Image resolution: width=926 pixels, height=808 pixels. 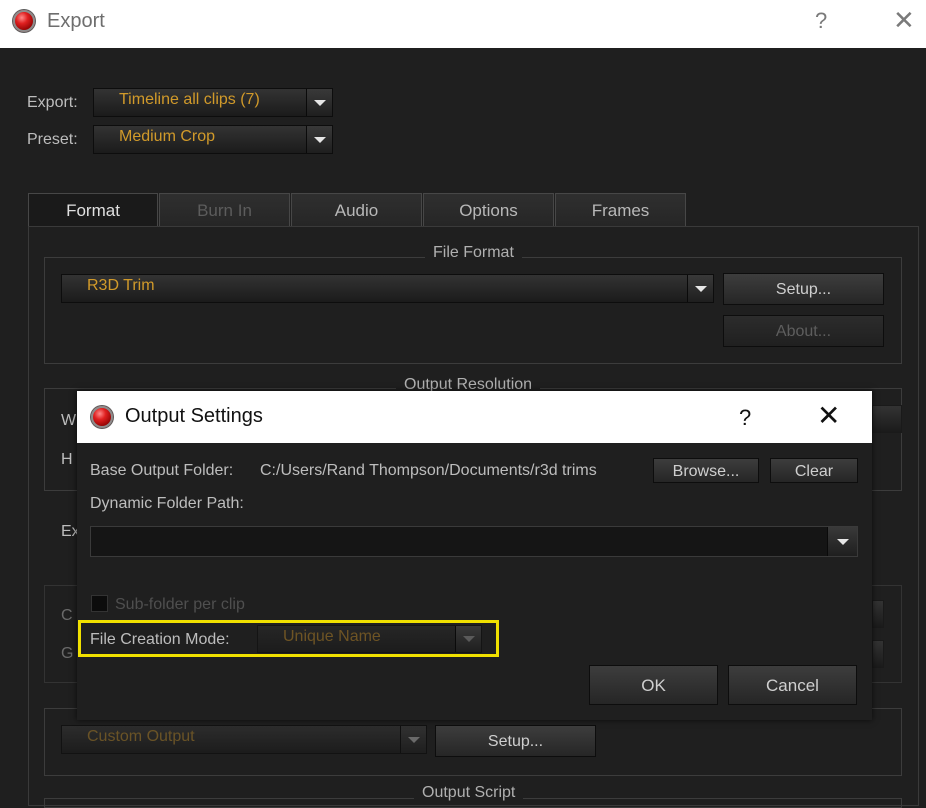 I want to click on dynamic-folder-path-arrow, so click(x=842, y=541).